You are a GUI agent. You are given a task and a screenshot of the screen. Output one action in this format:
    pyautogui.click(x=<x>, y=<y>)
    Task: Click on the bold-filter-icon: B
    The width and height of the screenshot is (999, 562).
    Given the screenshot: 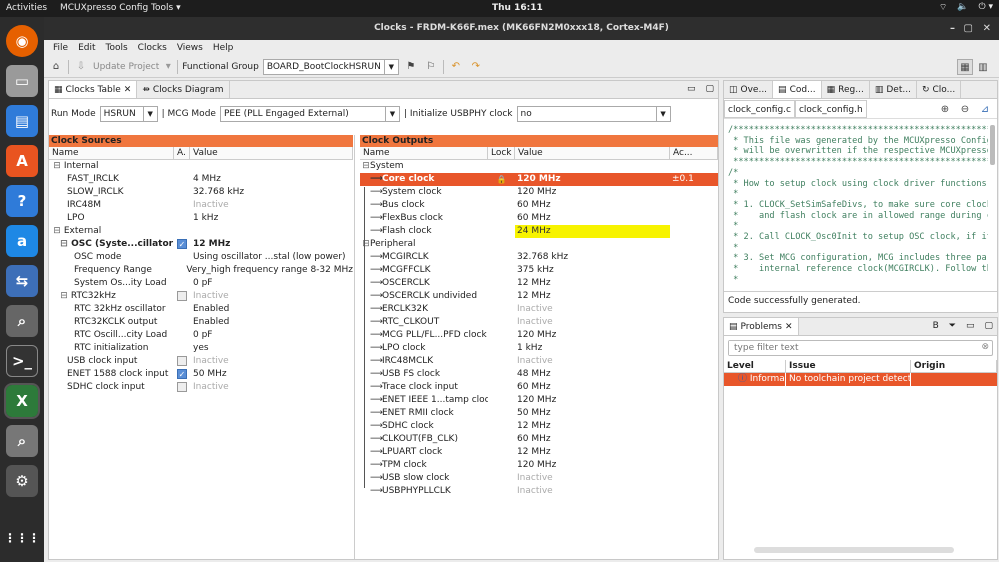 What is the action you would take?
    pyautogui.click(x=936, y=326)
    